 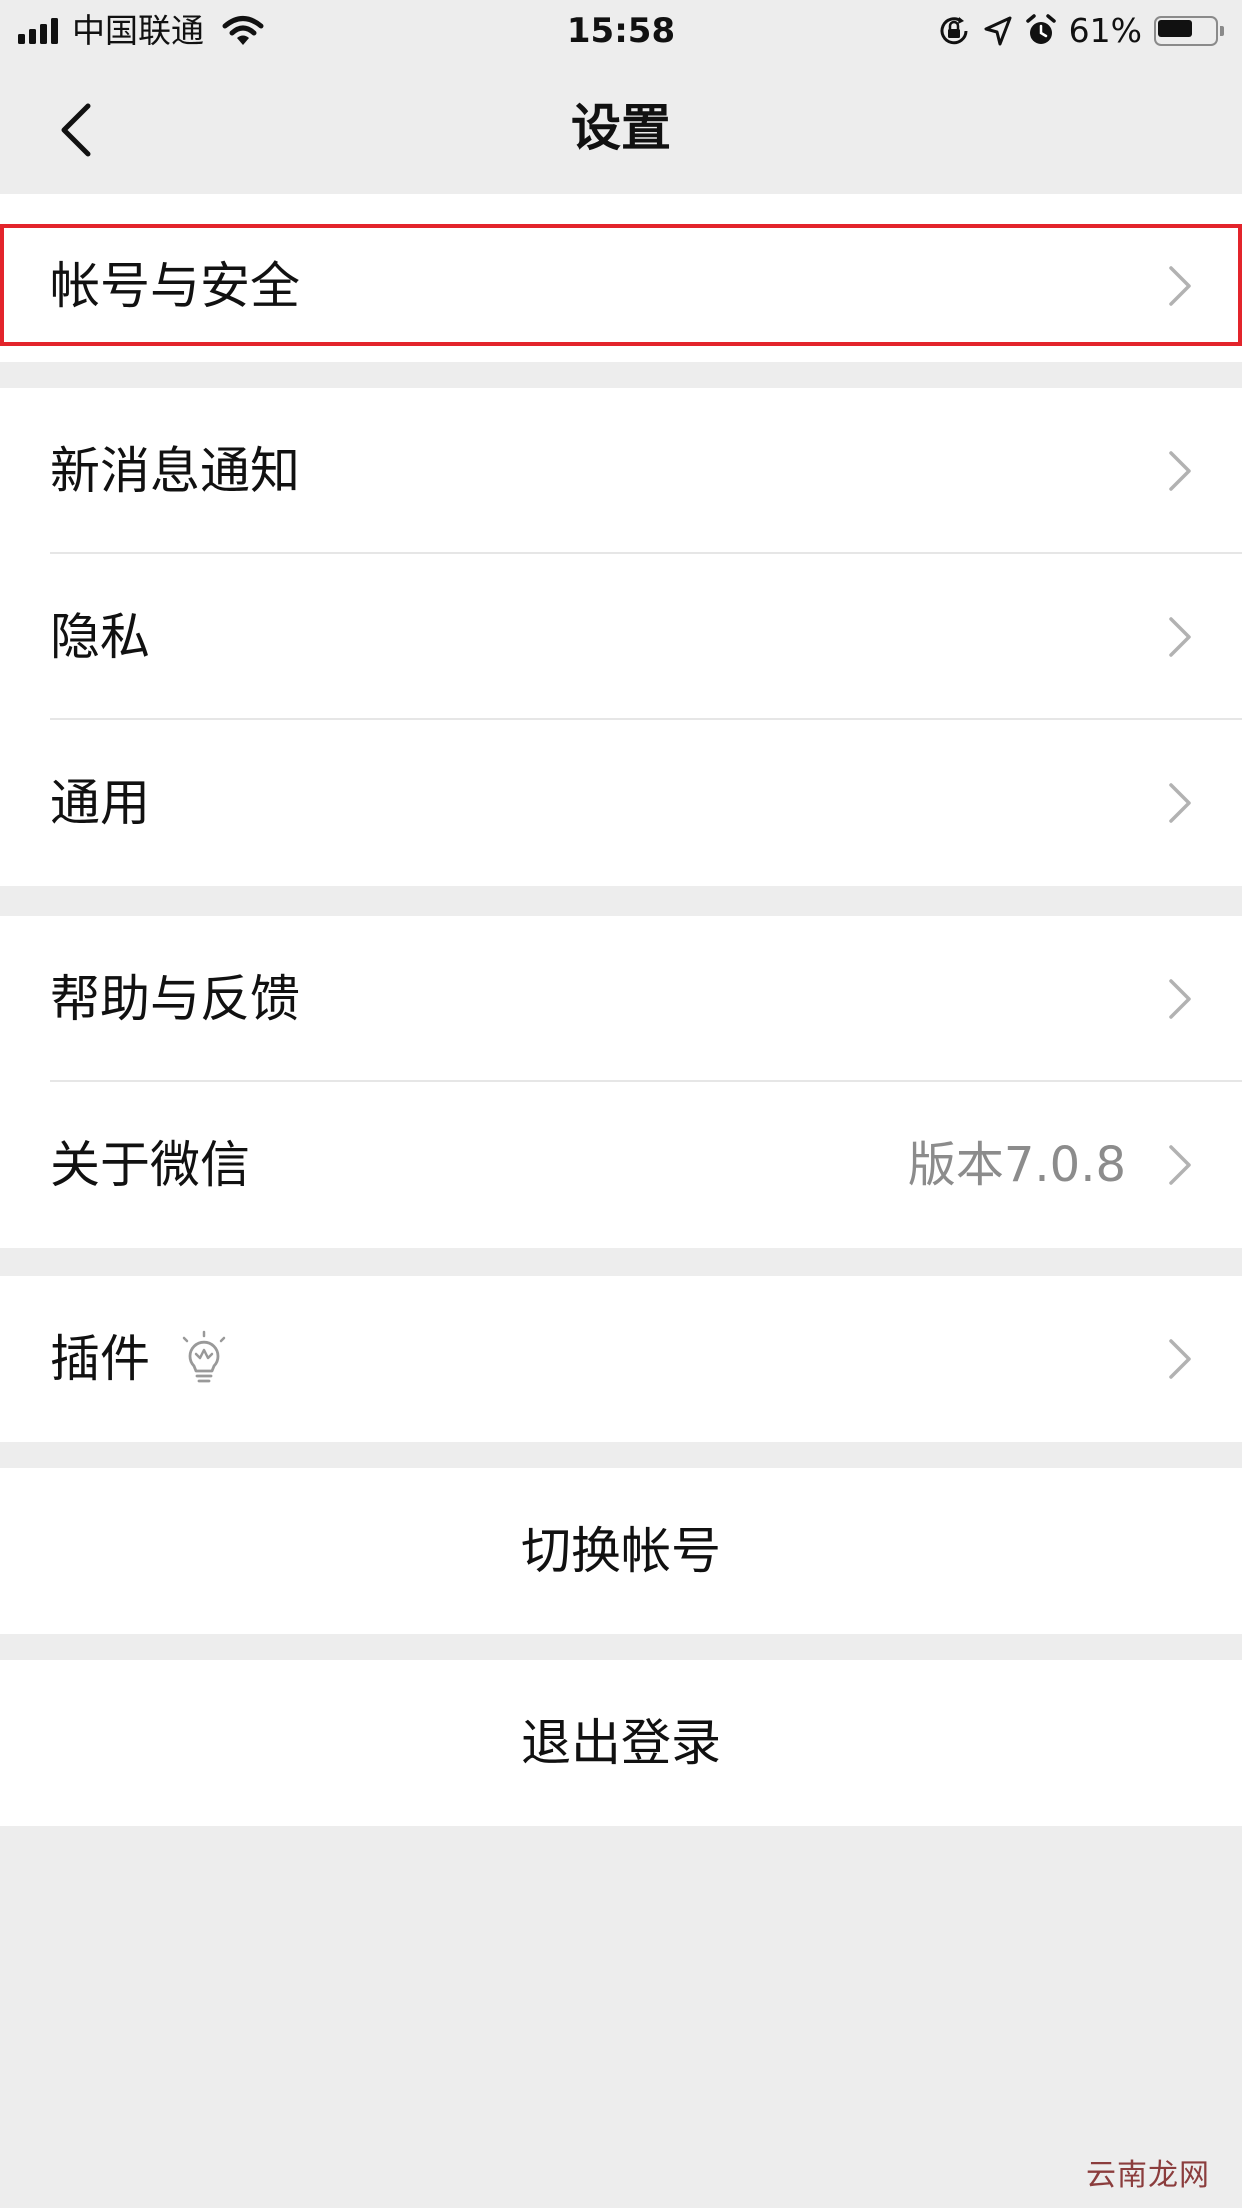 What do you see at coordinates (175, 999) in the screenshot?
I see `row-label: 帮助与反馈` at bounding box center [175, 999].